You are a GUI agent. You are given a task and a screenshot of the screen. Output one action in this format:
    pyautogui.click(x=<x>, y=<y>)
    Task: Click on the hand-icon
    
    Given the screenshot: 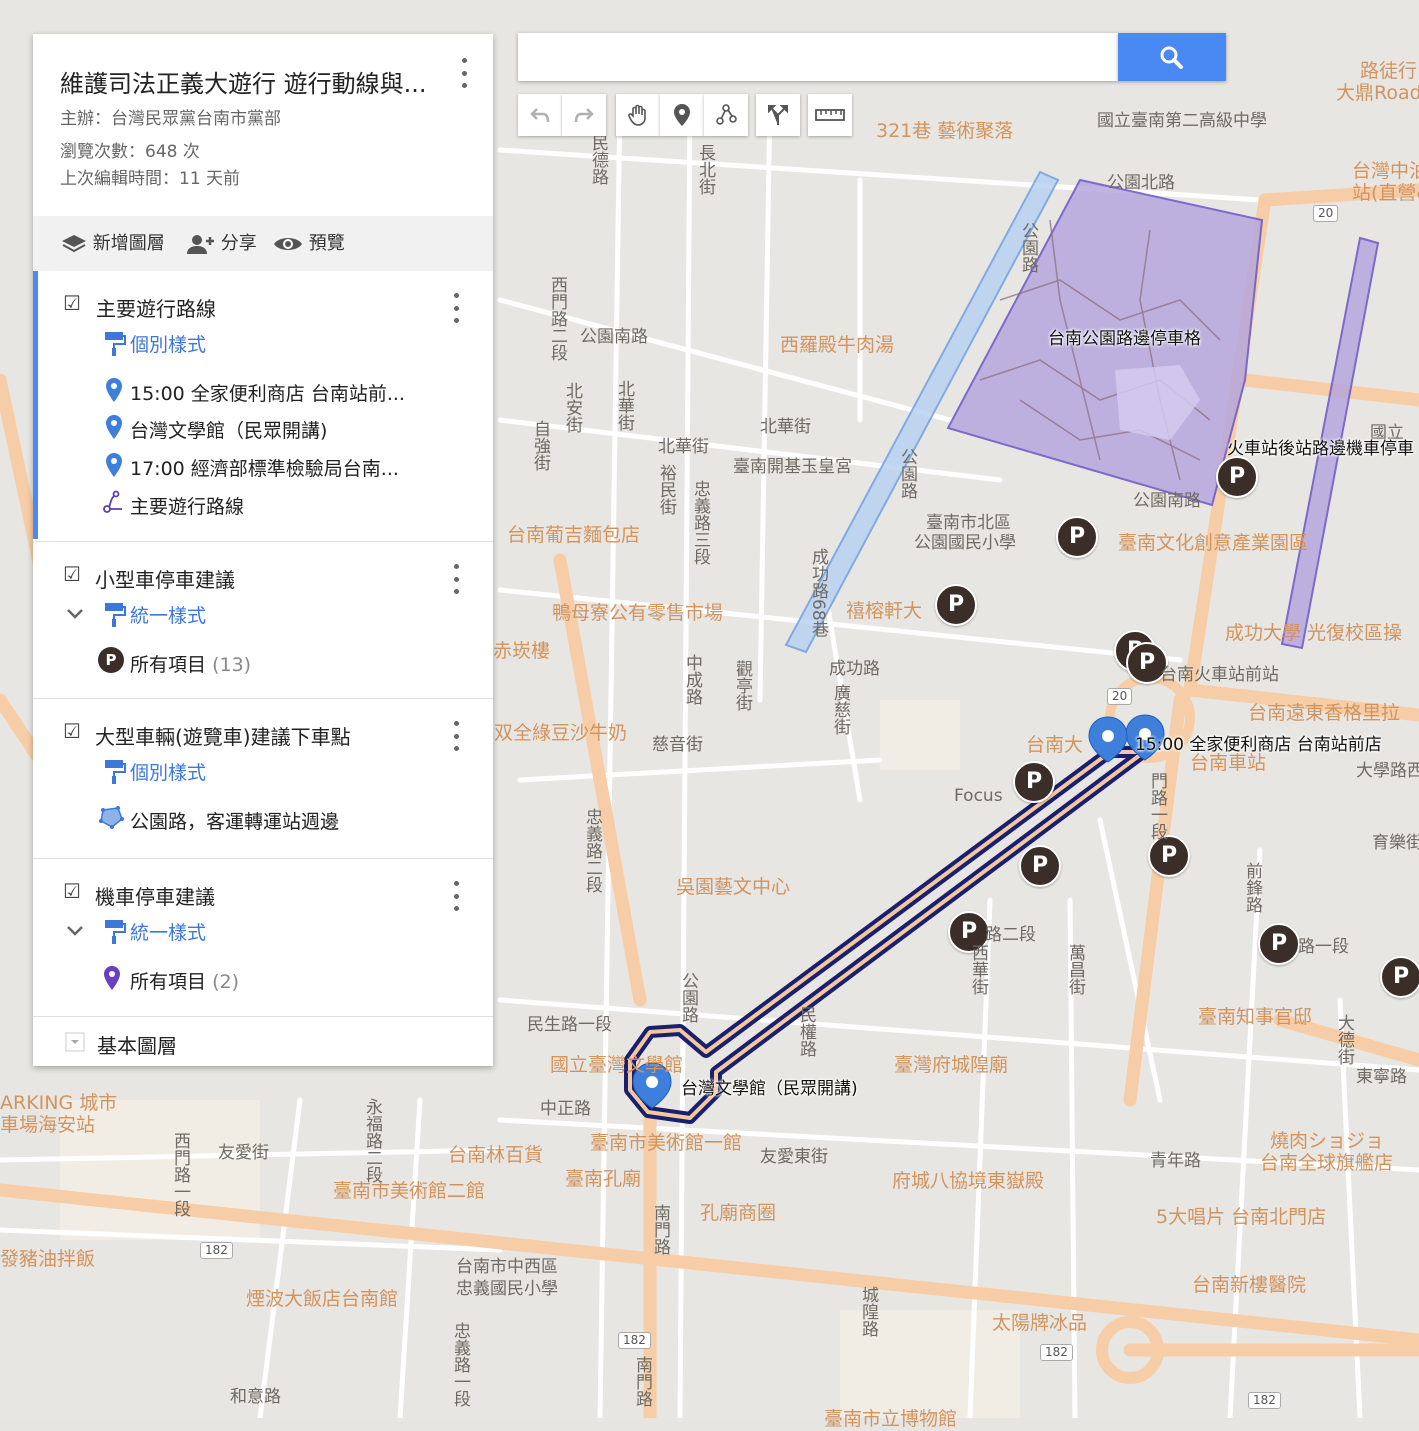 What is the action you would take?
    pyautogui.click(x=637, y=115)
    